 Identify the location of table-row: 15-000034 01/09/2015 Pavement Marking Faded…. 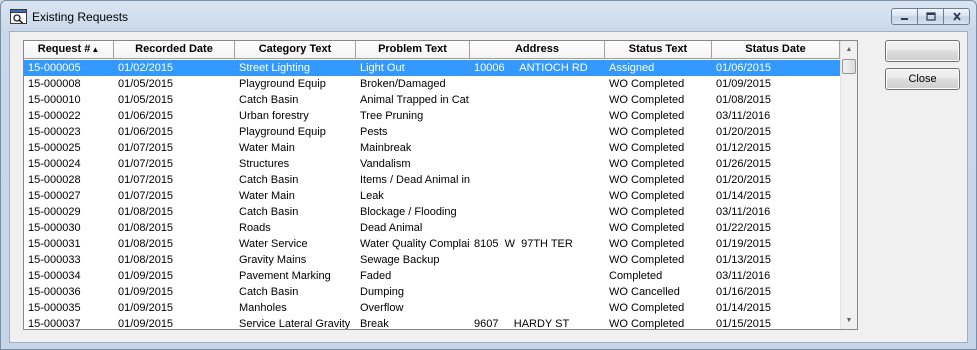
(432, 276).